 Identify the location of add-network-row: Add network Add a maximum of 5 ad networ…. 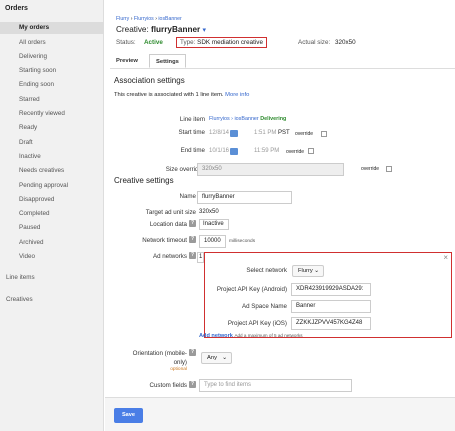
(251, 336).